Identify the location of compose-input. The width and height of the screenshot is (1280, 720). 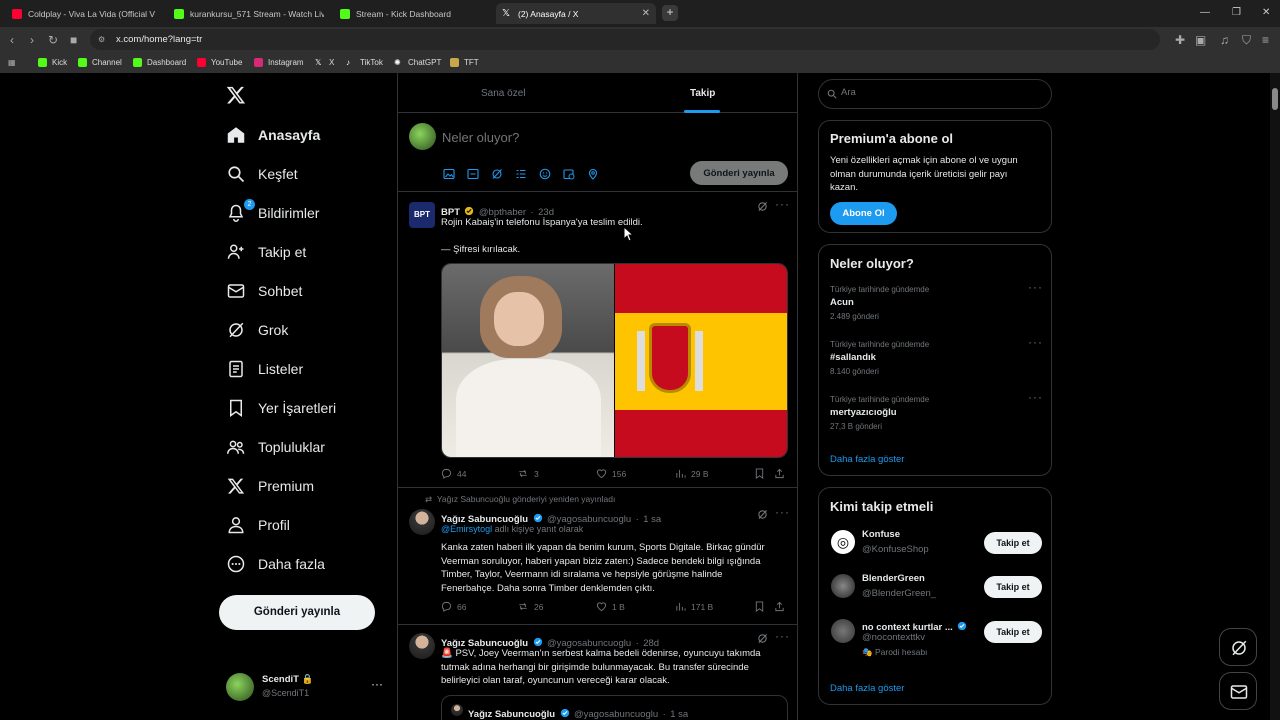
(592, 137).